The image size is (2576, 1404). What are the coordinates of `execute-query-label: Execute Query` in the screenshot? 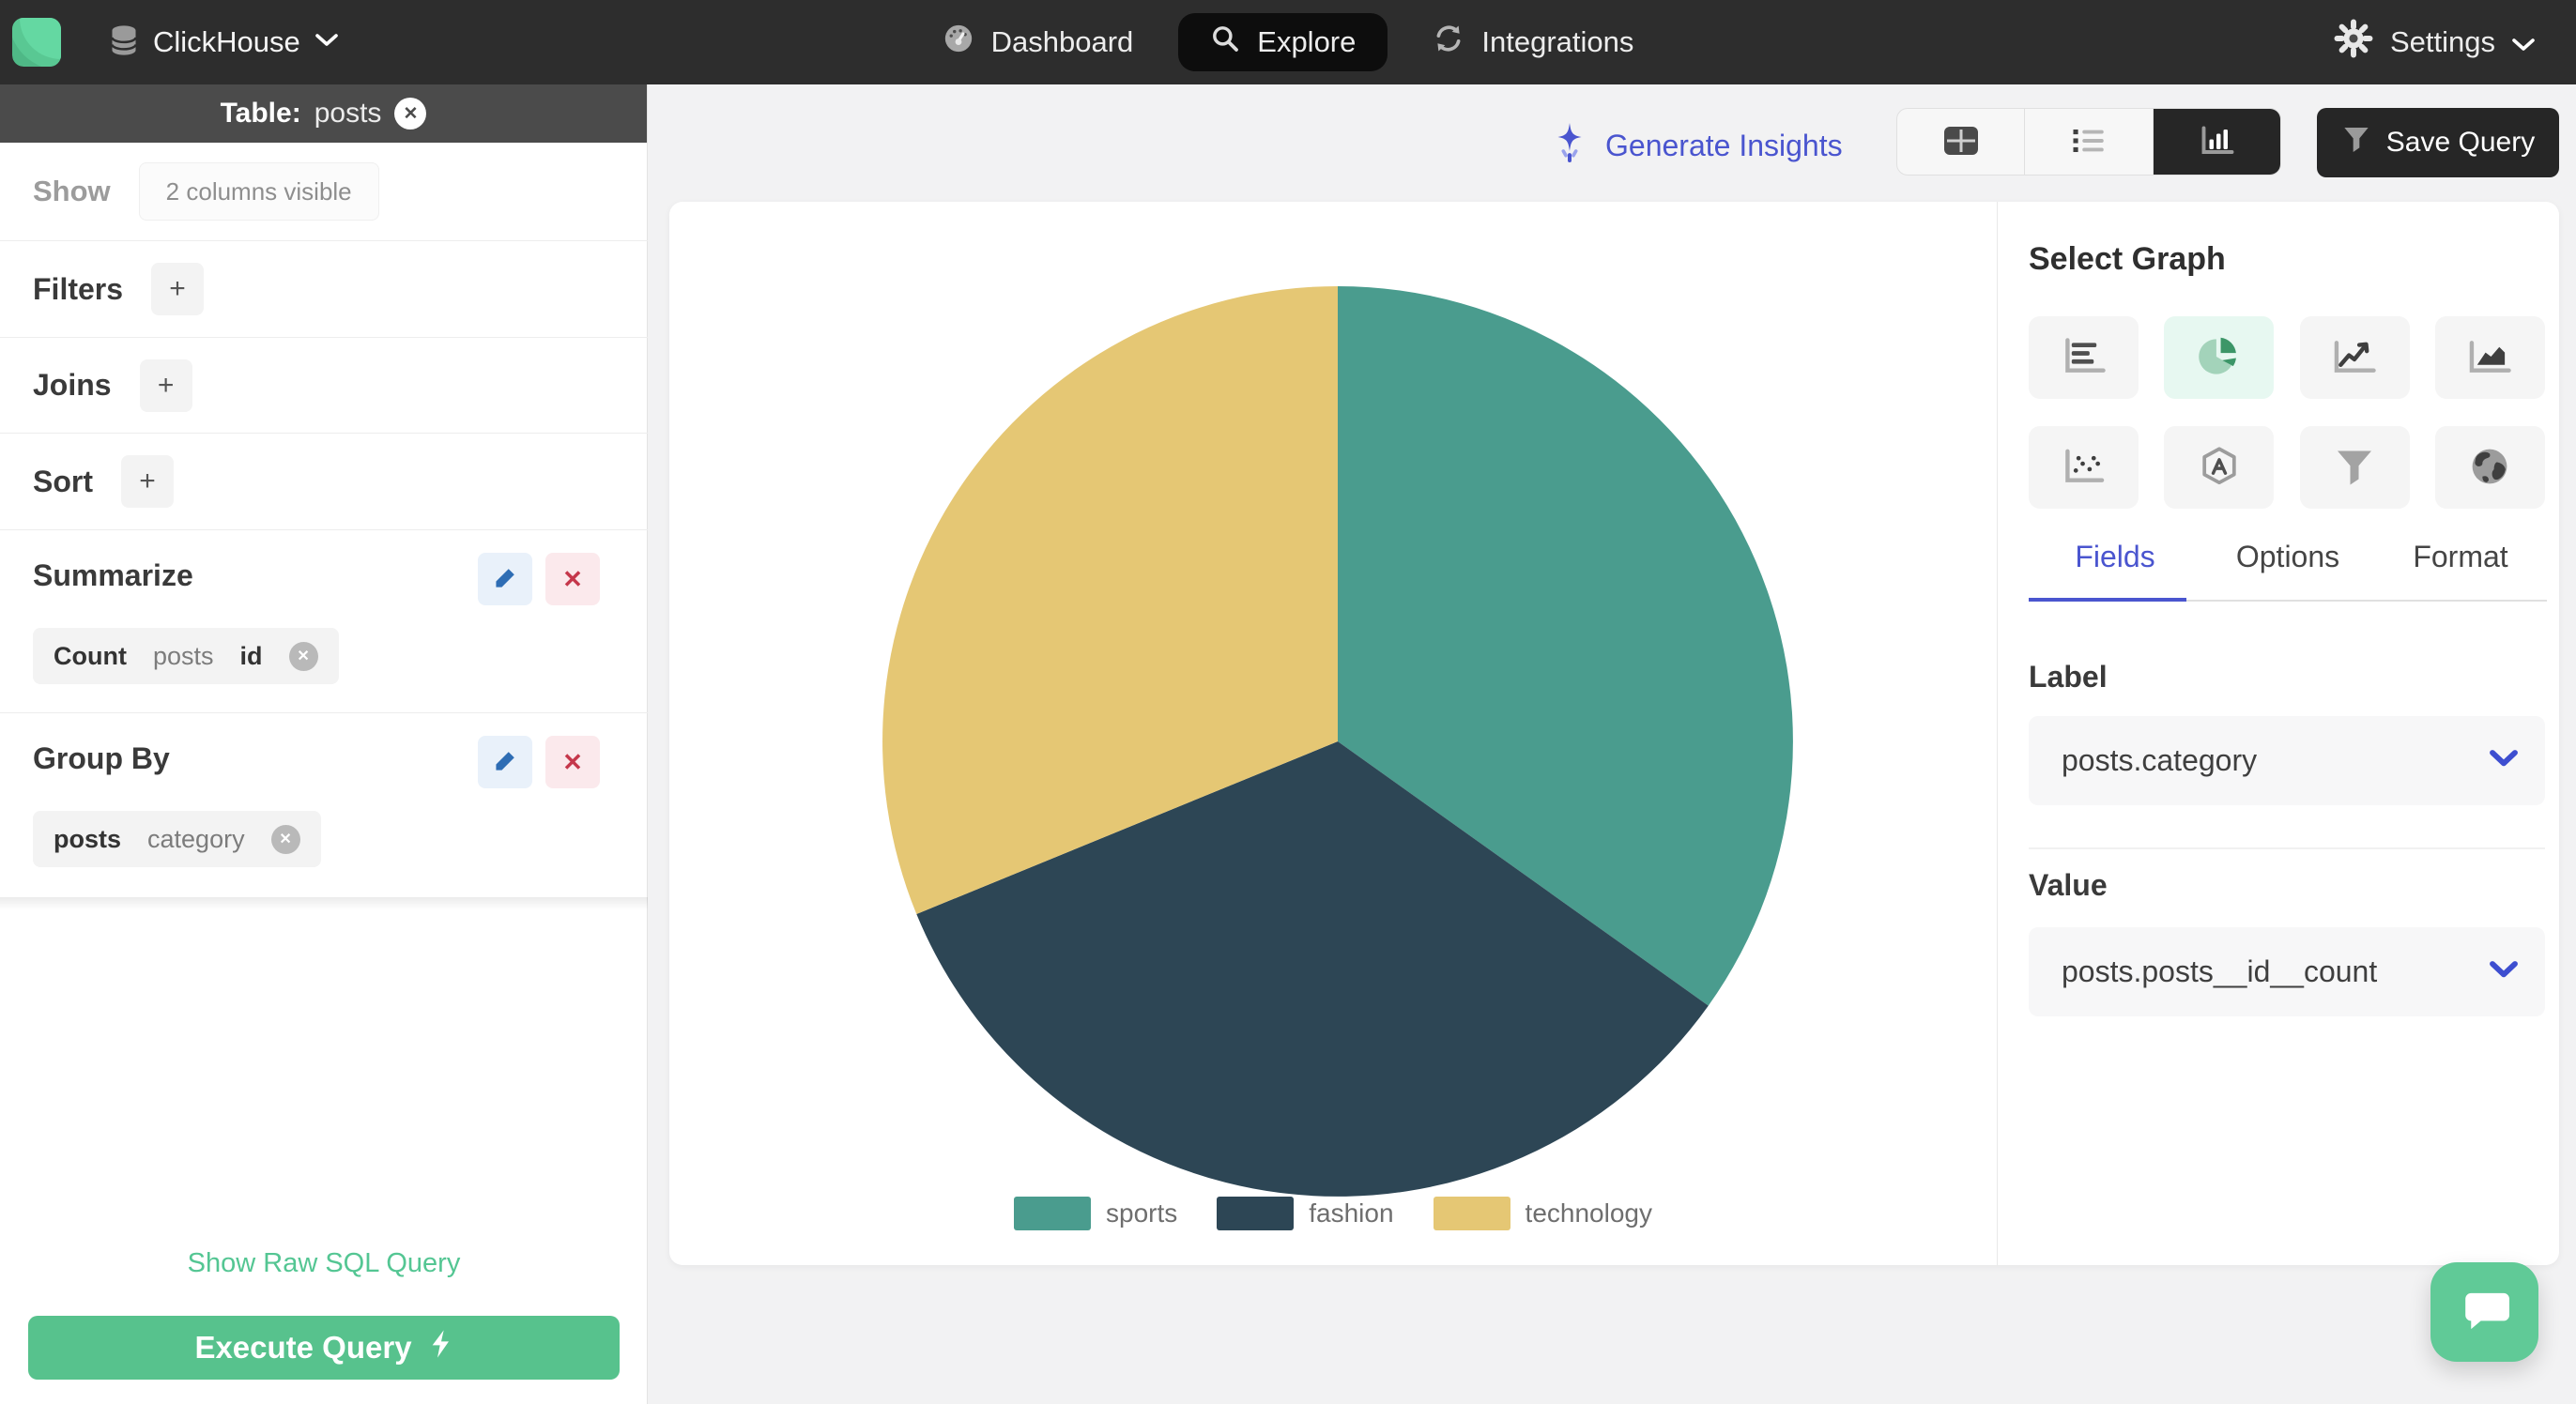 It's located at (303, 1347).